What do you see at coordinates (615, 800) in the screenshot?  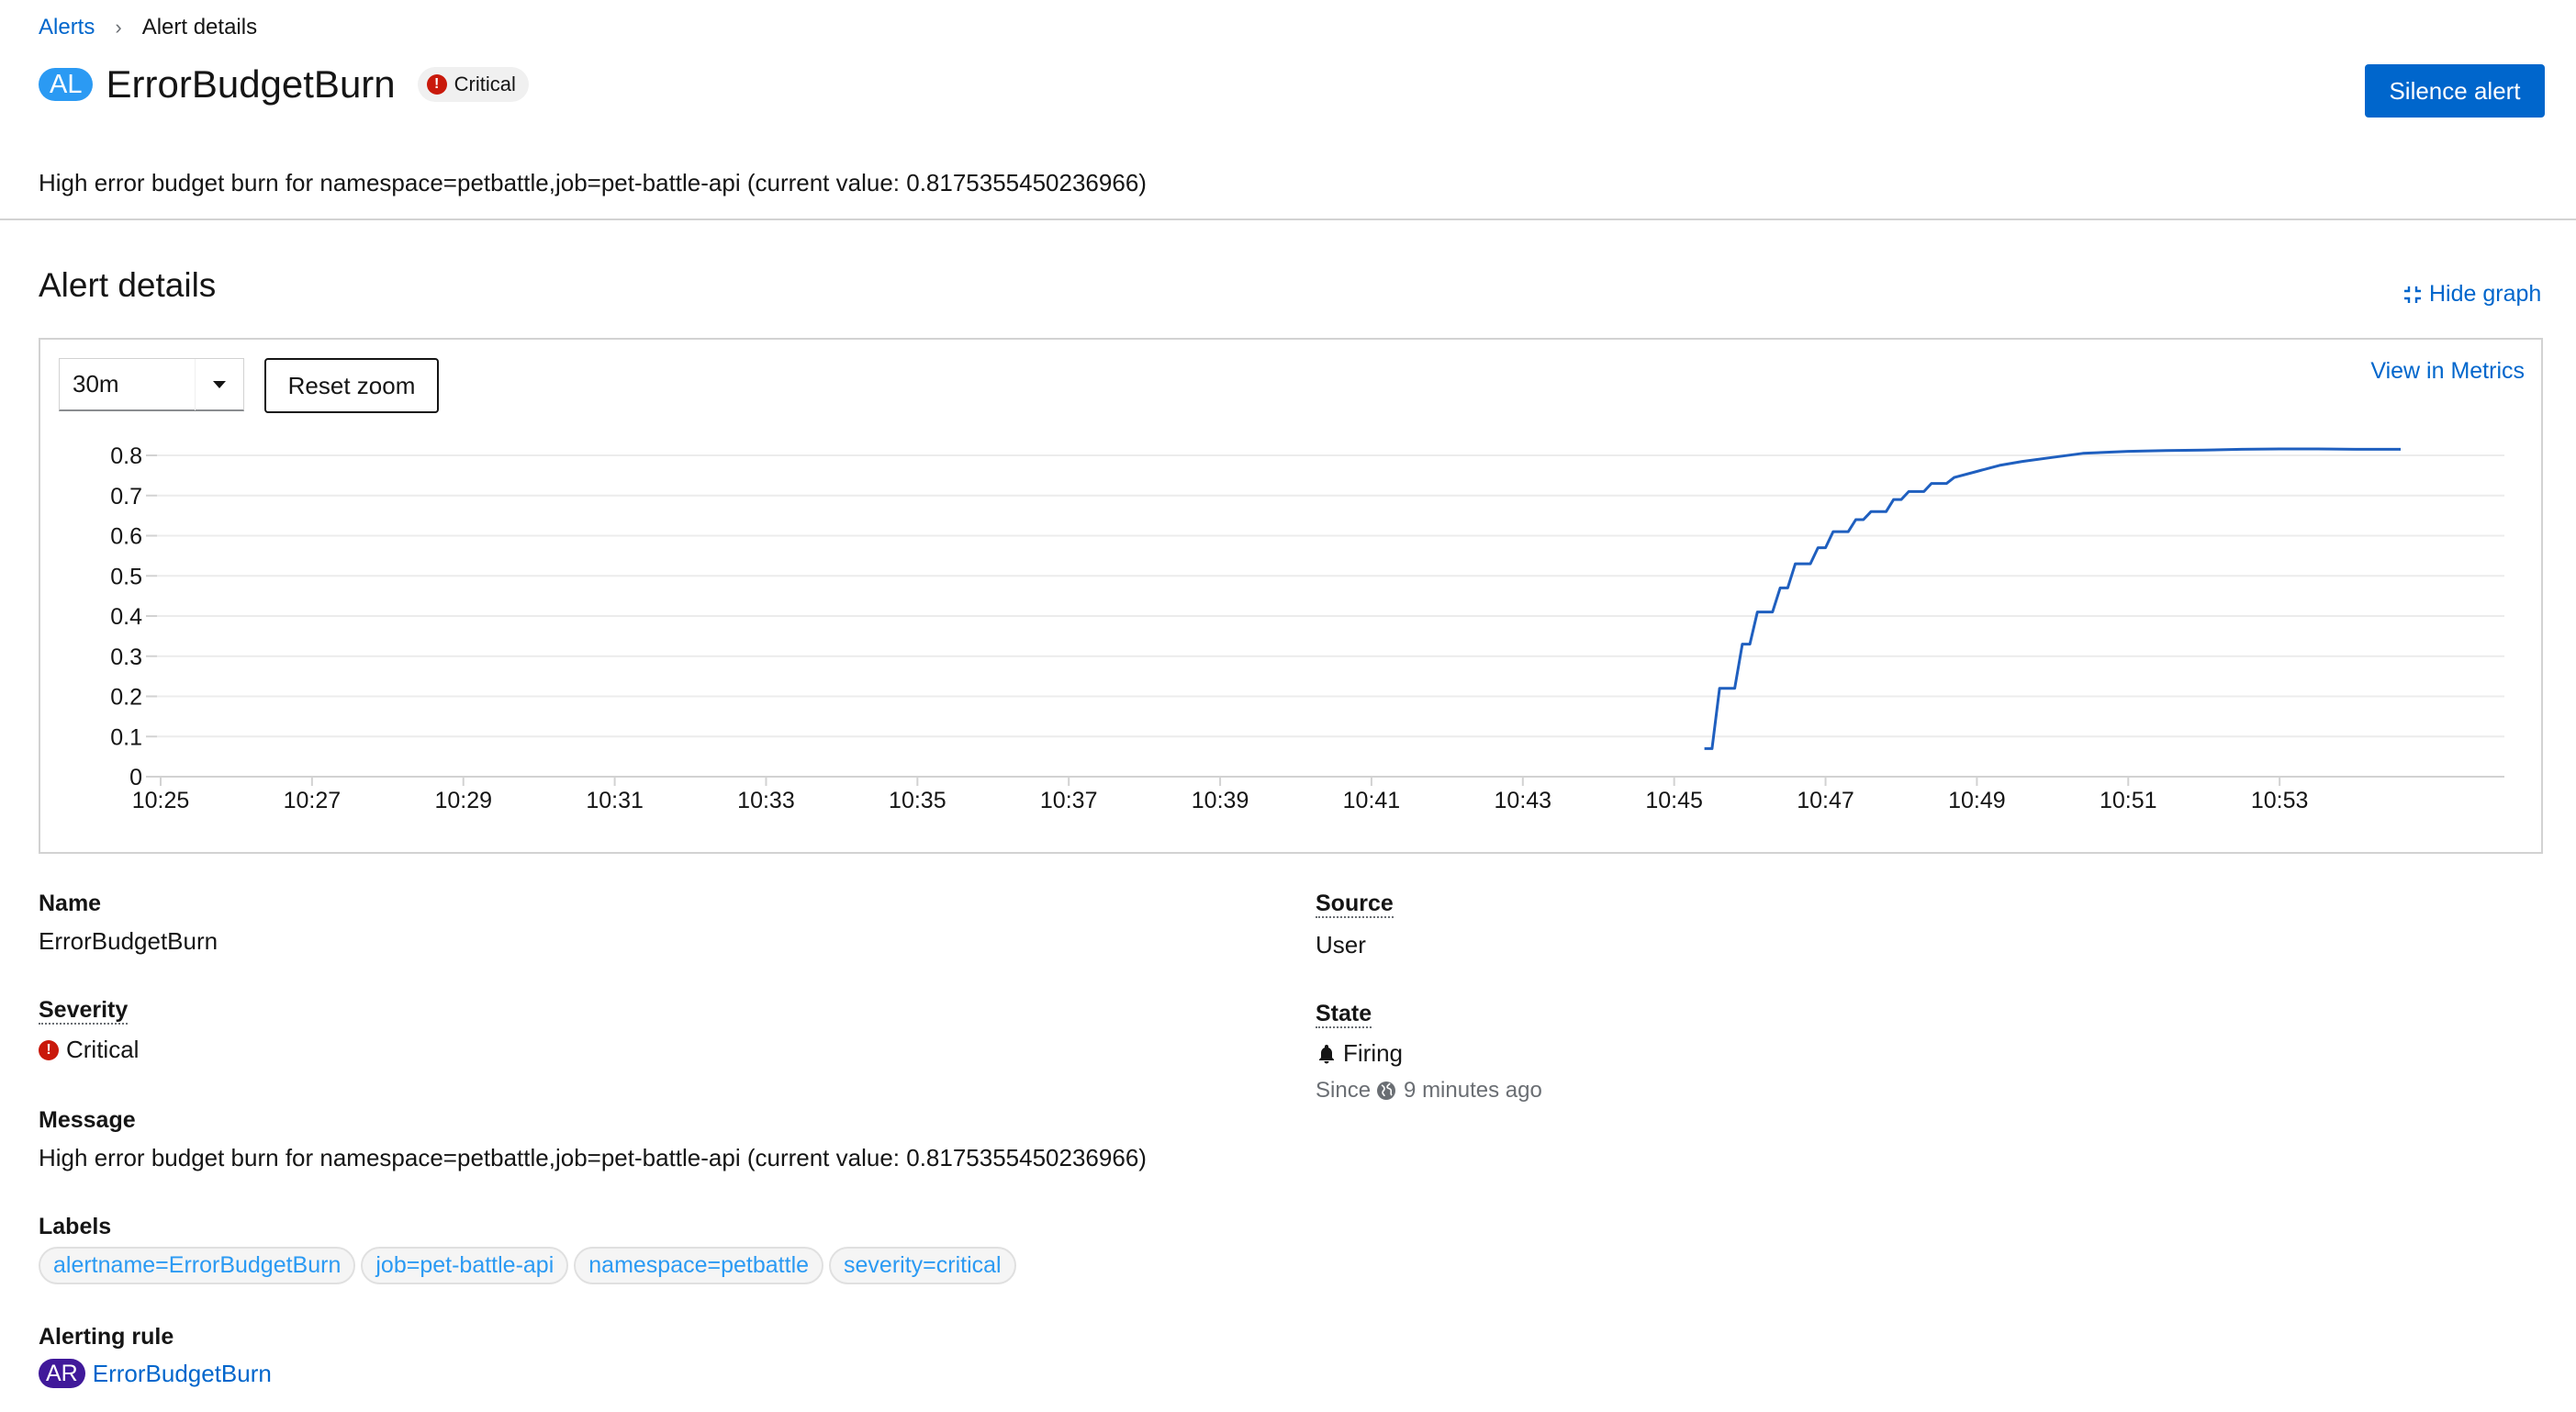 I see `x-tick-label: 10:31` at bounding box center [615, 800].